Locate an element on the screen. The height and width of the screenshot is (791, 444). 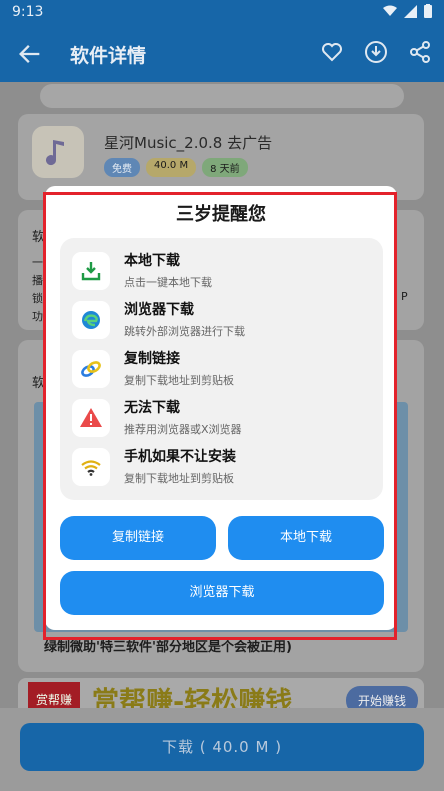
desc-line-3: 锁 is located at coordinates (37, 298).